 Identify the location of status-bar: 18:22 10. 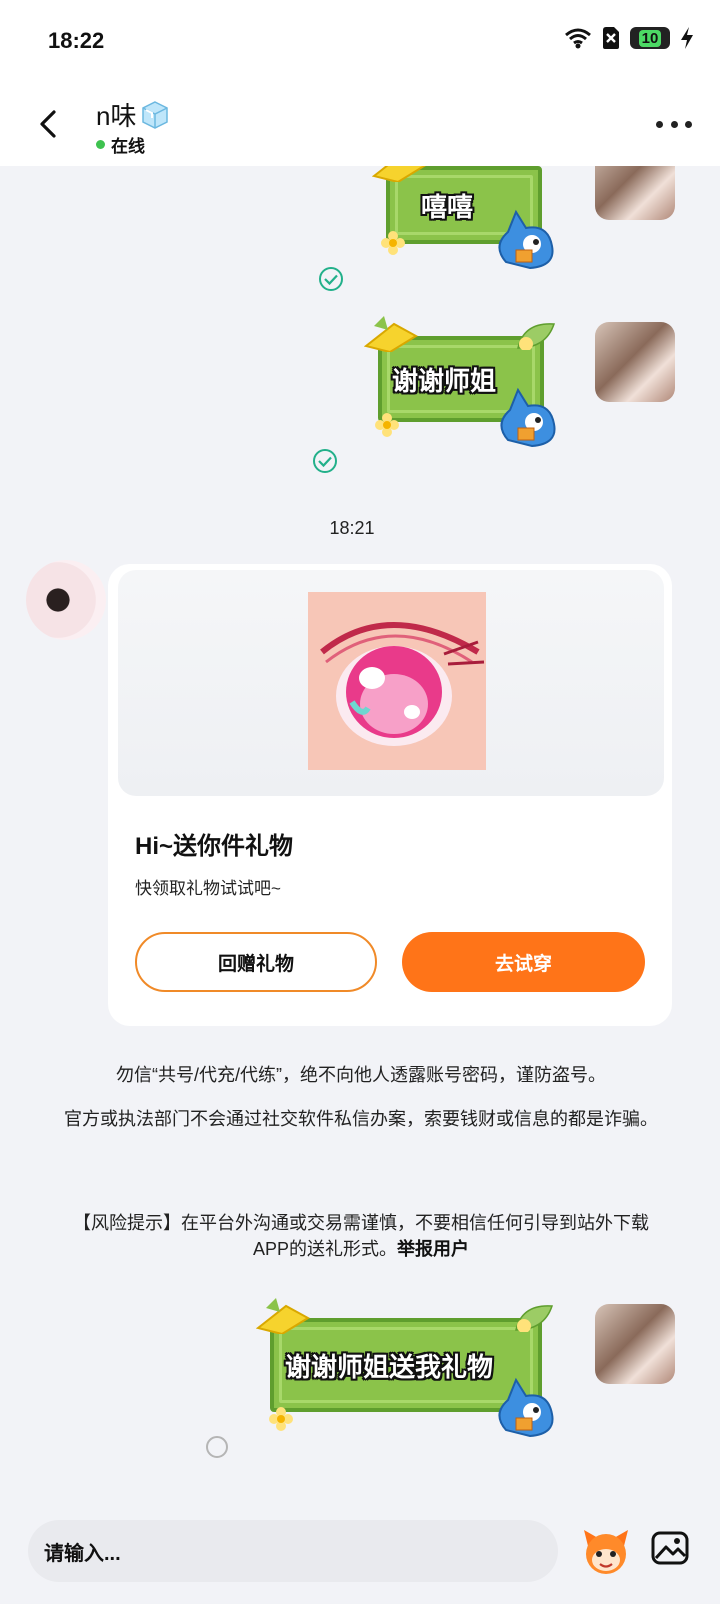
(360, 41).